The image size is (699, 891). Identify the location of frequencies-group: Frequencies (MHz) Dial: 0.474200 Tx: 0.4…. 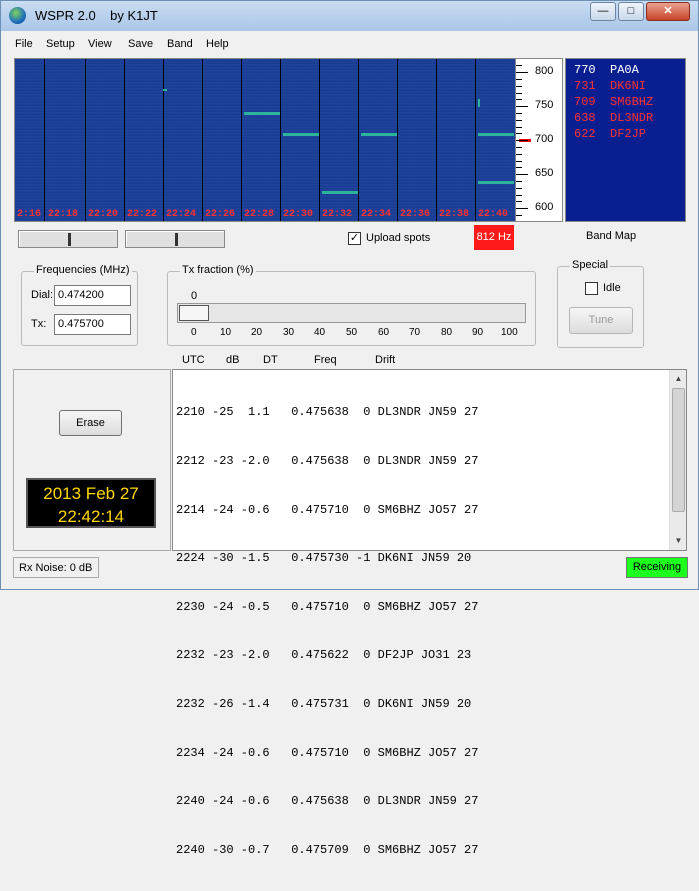
(79, 305).